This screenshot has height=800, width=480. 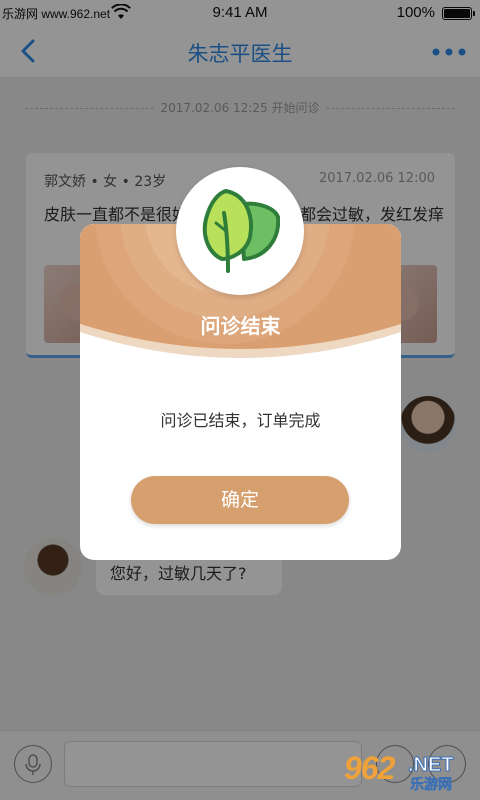 I want to click on watermark-number: 962, so click(x=369, y=768).